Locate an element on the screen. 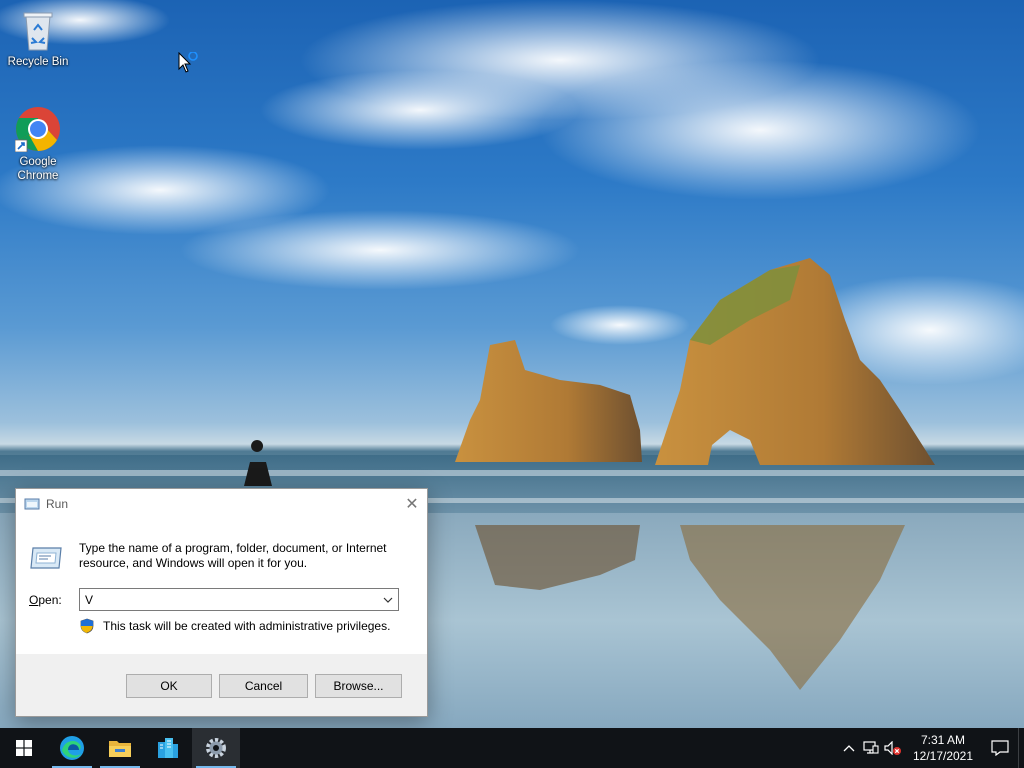 The width and height of the screenshot is (1024, 768). show-desktop-button is located at coordinates (1021, 748).